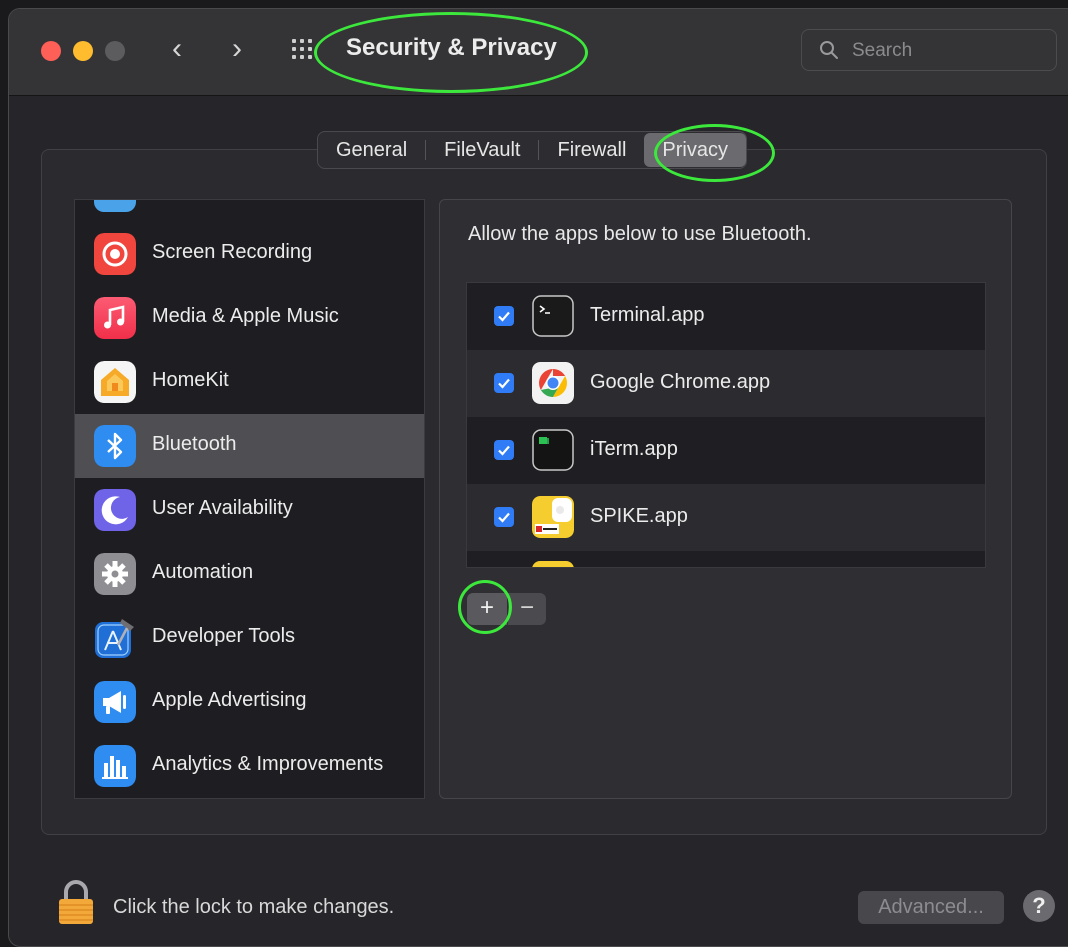  What do you see at coordinates (482, 150) in the screenshot?
I see `tab-filevault: FileVault` at bounding box center [482, 150].